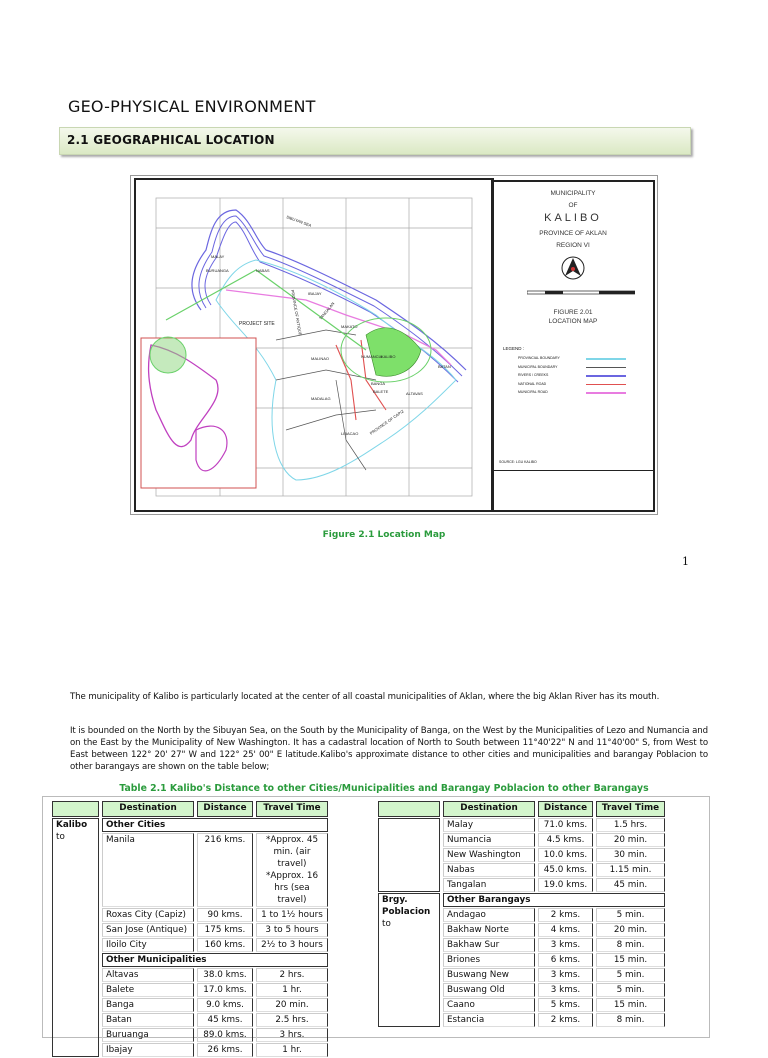 Image resolution: width=768 pixels, height=1058 pixels. What do you see at coordinates (225, 915) in the screenshot?
I see `distance-cell: 90 kms.` at bounding box center [225, 915].